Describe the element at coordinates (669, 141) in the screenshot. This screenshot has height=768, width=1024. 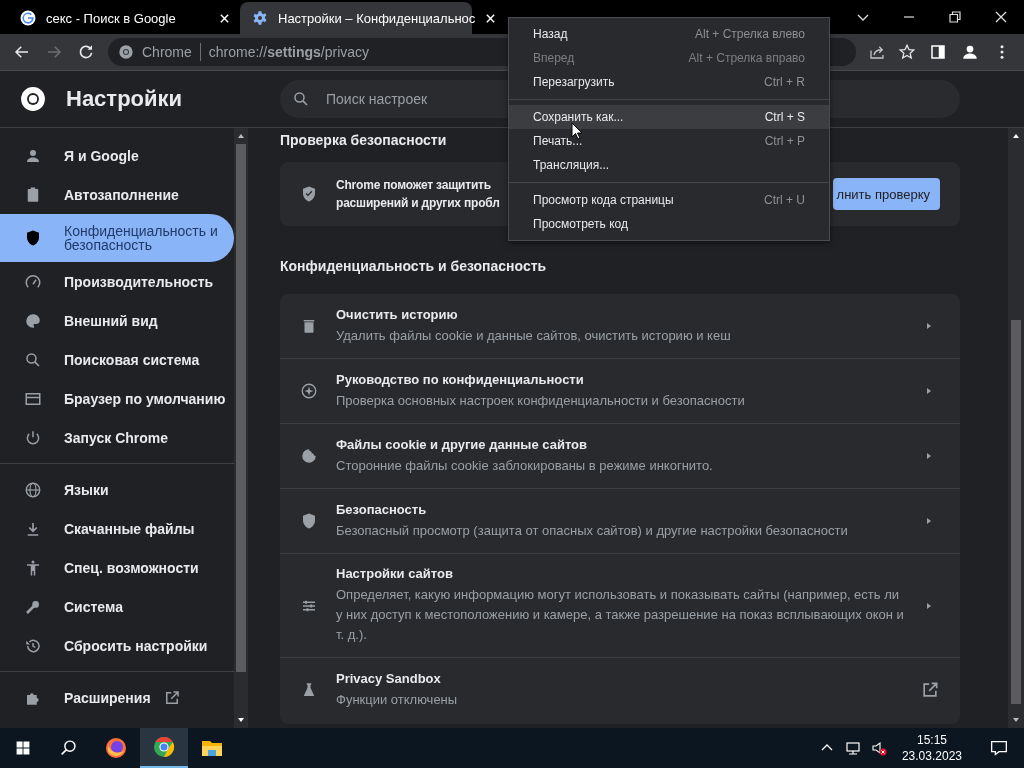
I see `menu-item: Печать... Ctrl + P` at that location.